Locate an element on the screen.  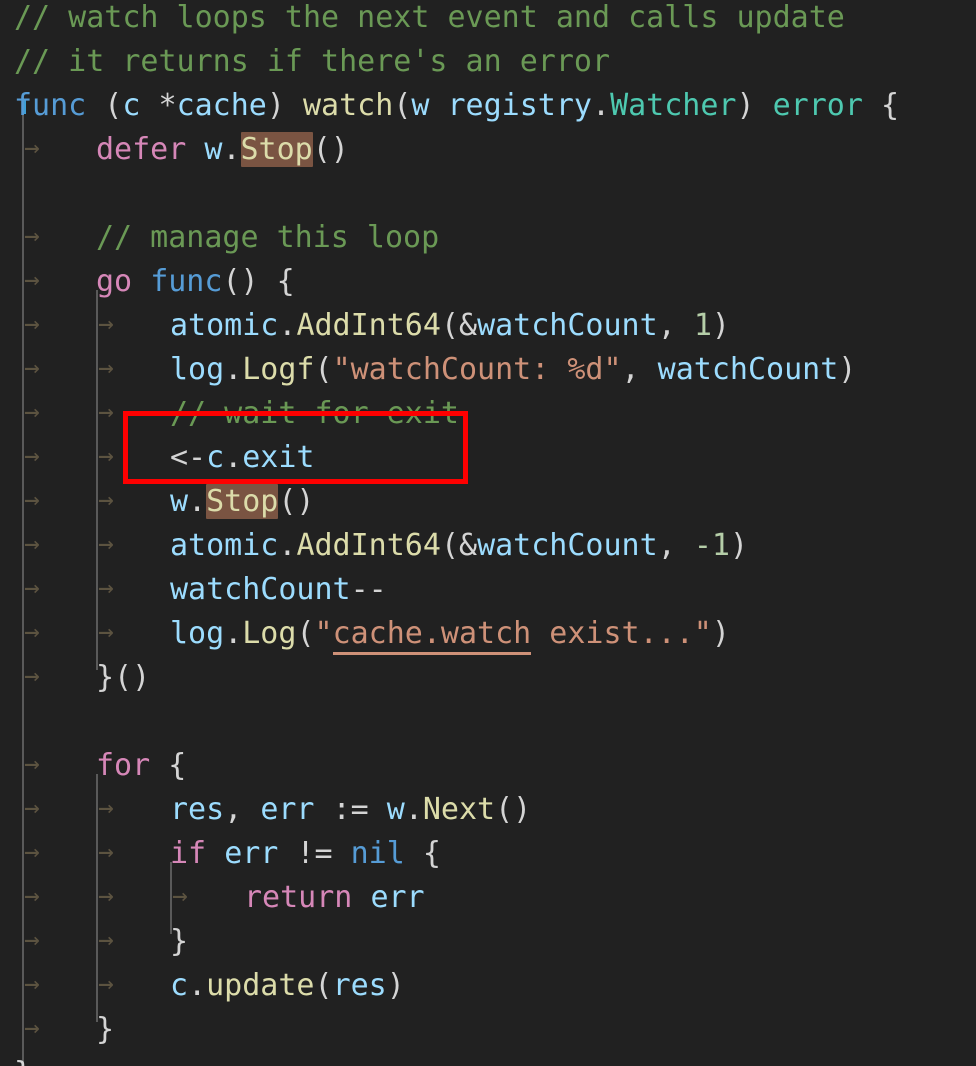
code-line-text: log.Log("cache.watch exist...") is located at coordinates (450, 634).